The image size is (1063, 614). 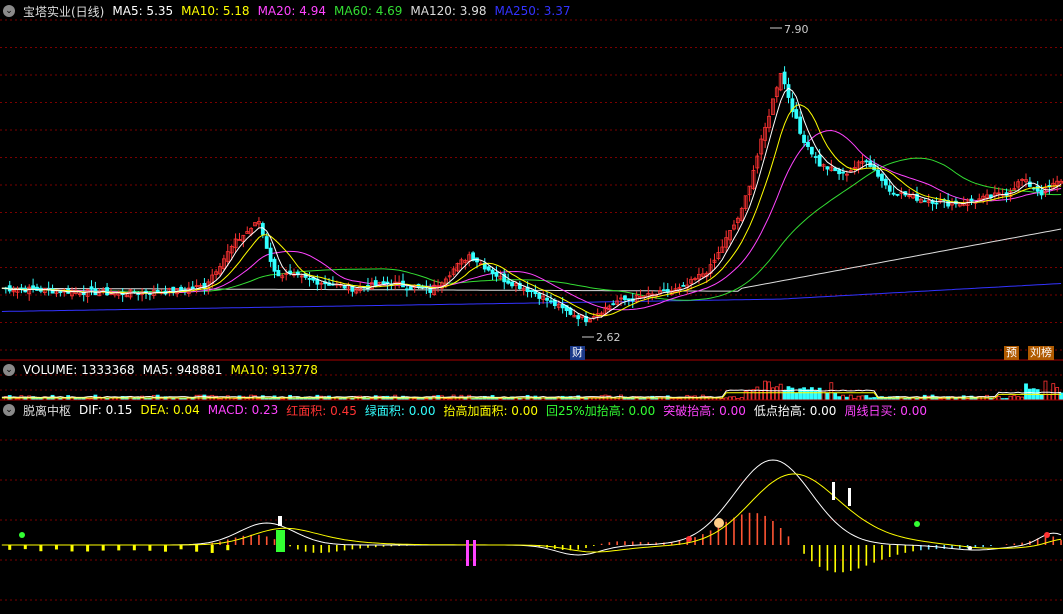 I want to click on macd-histogram, so click(x=535, y=542).